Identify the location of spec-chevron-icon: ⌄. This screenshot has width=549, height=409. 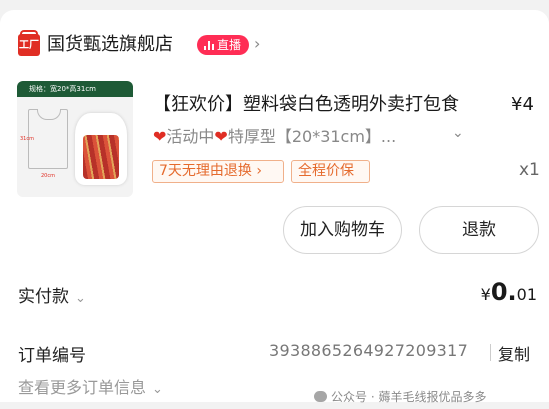
(458, 133).